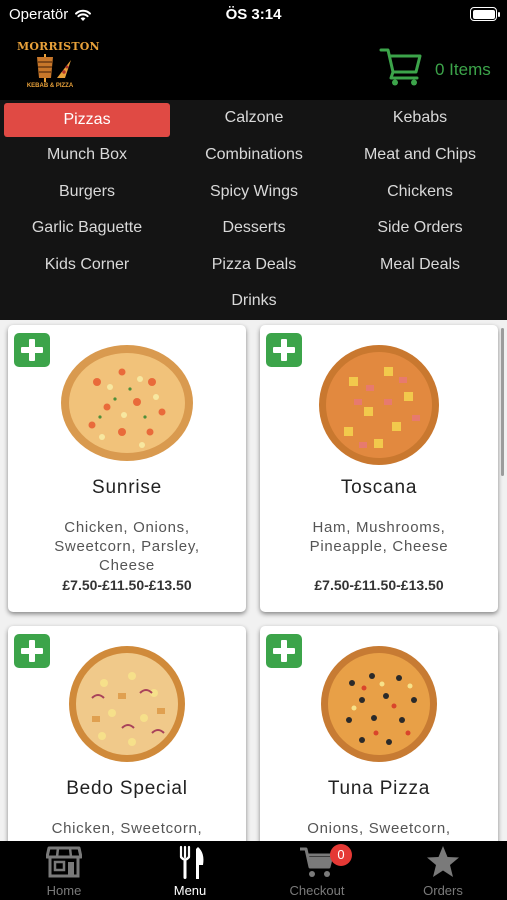  What do you see at coordinates (420, 155) in the screenshot?
I see `category-meat-and-chips: Meat and Chips` at bounding box center [420, 155].